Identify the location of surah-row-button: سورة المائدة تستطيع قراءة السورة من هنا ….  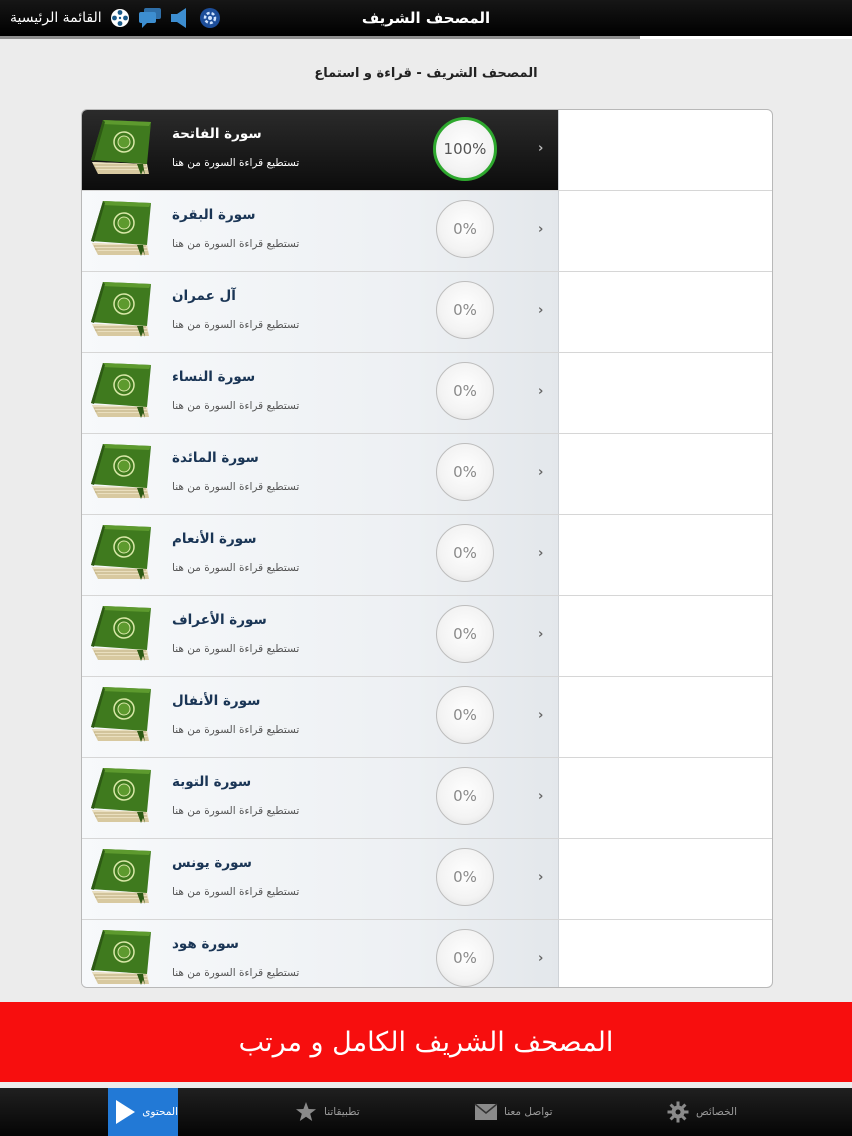
(320, 474).